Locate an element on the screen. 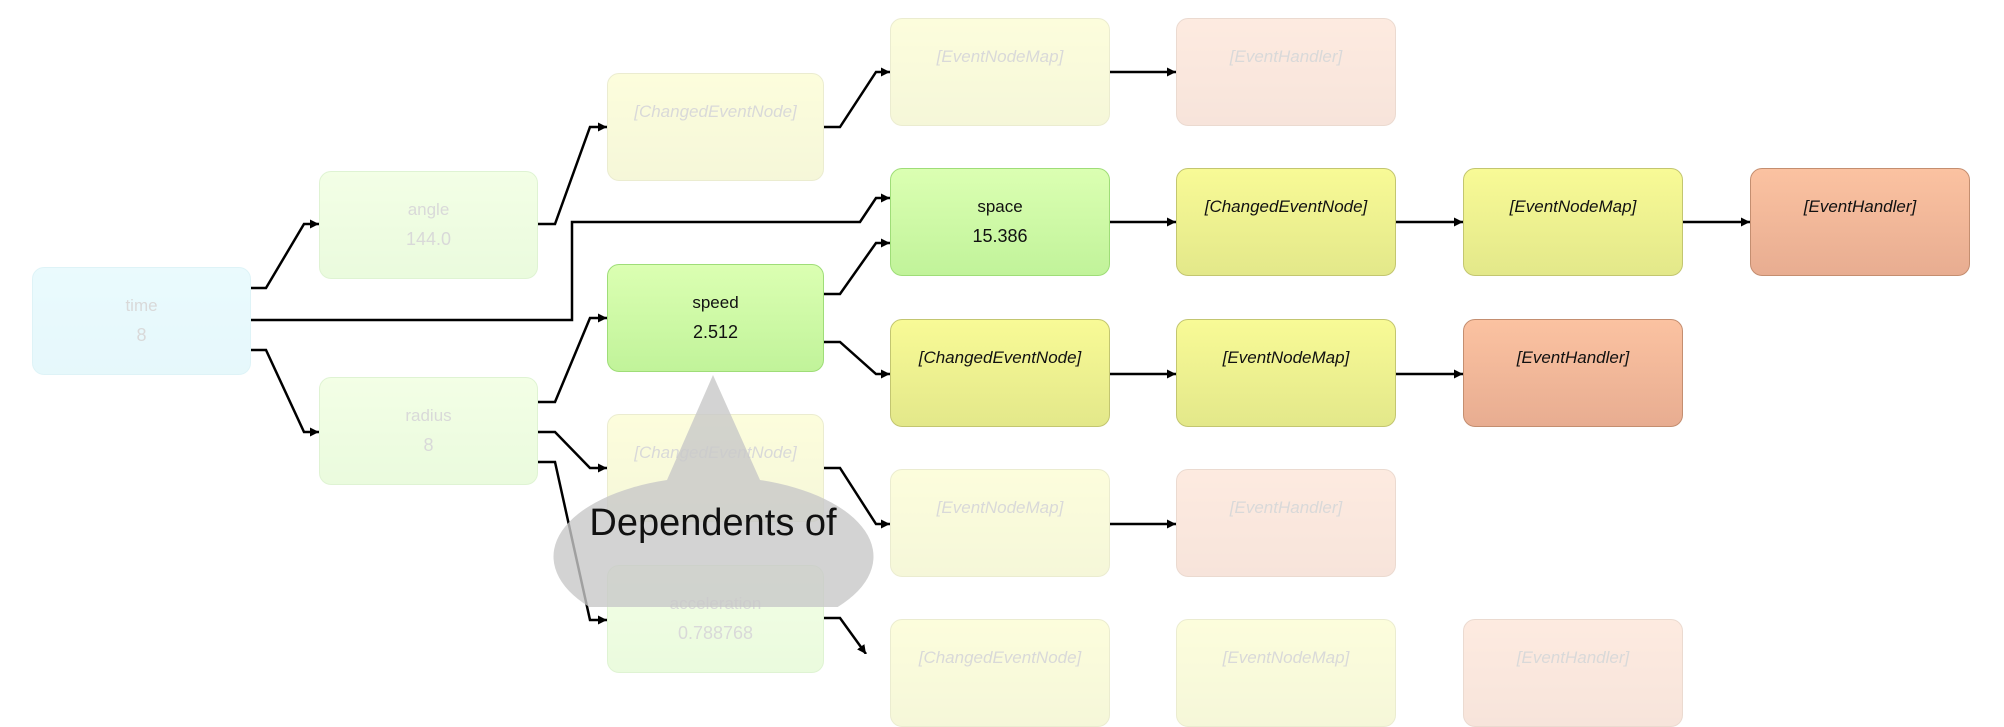  node-speed-changed: [ChangedEventNode] is located at coordinates (1000, 373).